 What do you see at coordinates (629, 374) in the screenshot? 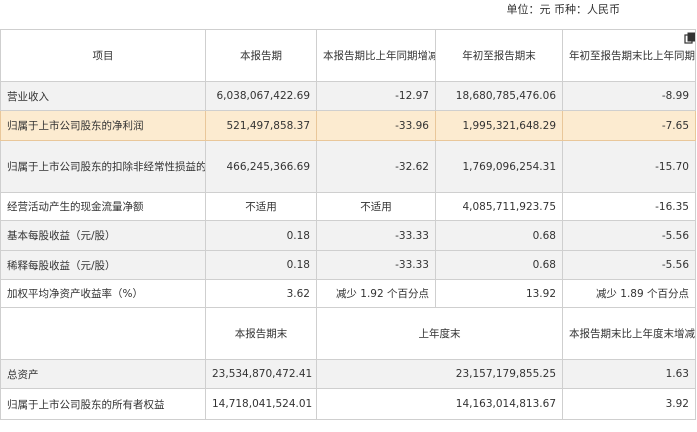
I see `cell-balance-change: 1.63` at bounding box center [629, 374].